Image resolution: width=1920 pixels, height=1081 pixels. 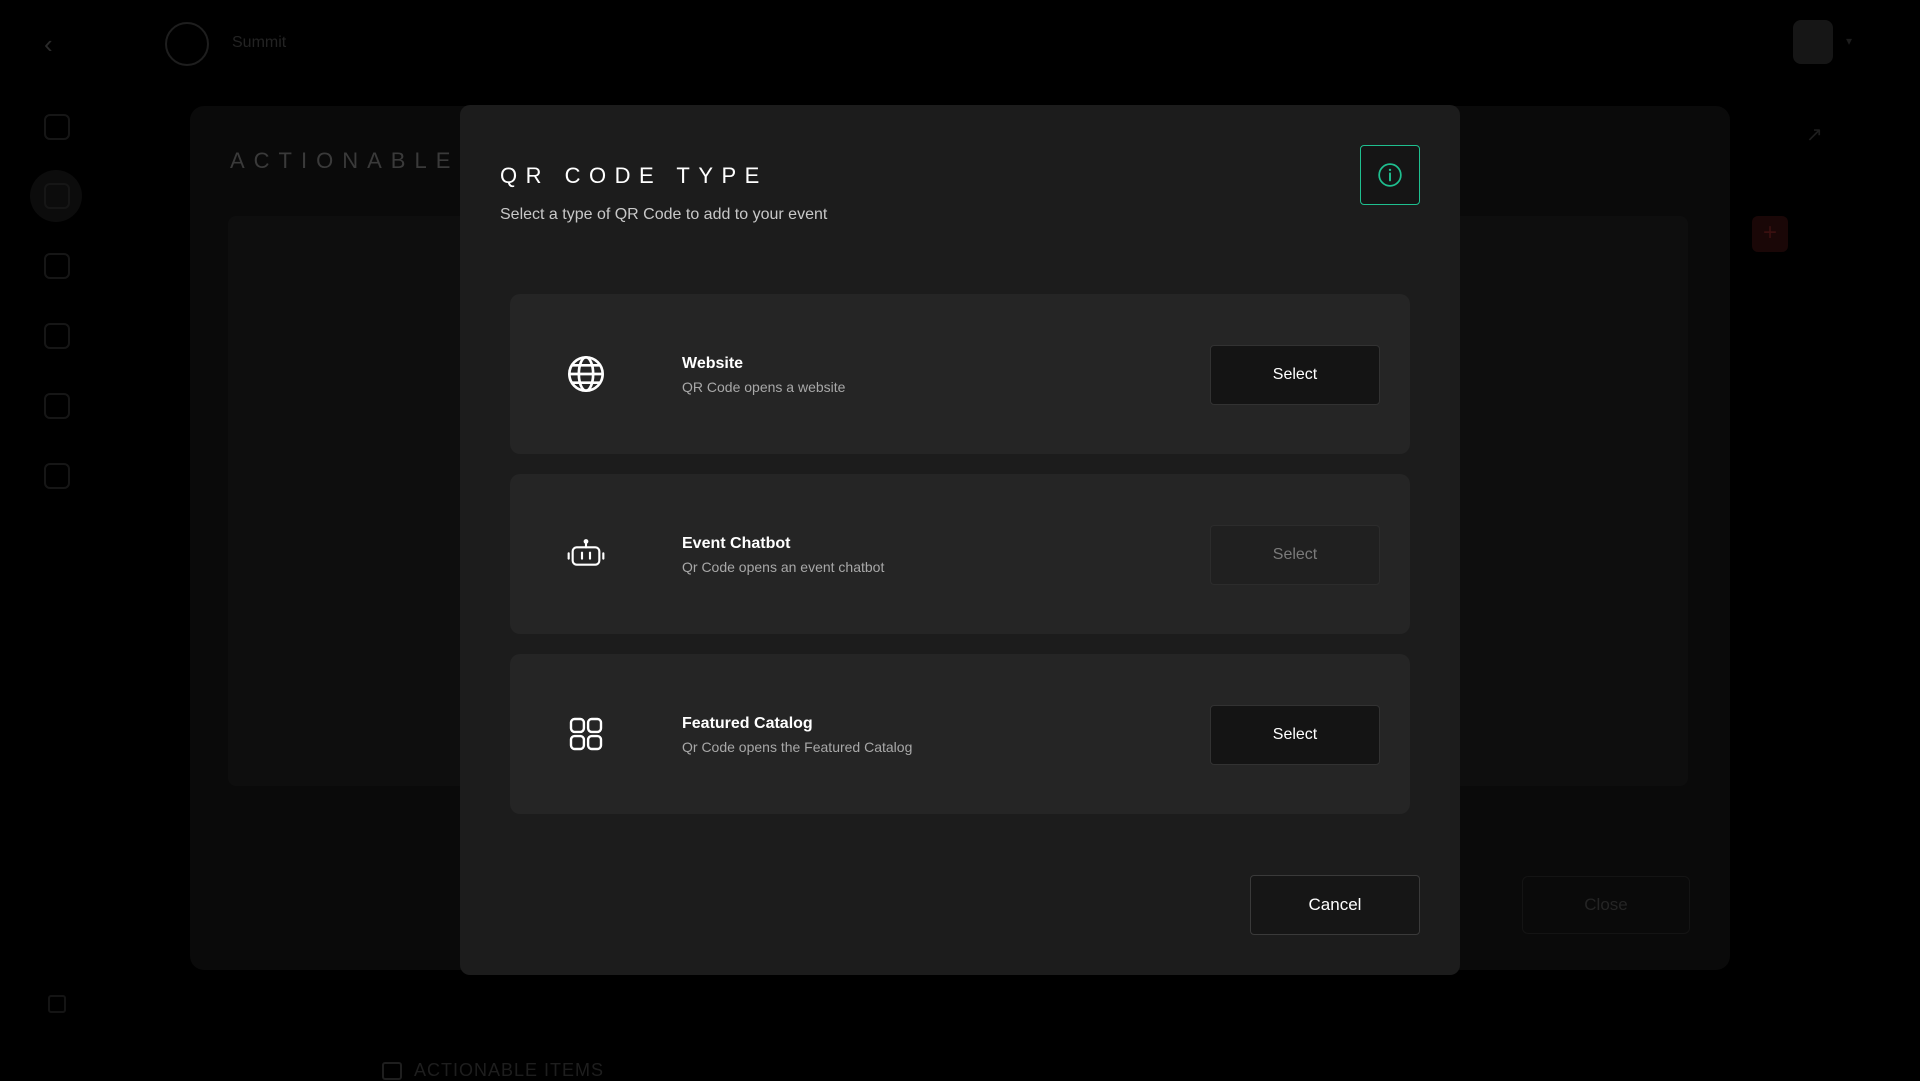 I want to click on info-icon, so click(x=1390, y=175).